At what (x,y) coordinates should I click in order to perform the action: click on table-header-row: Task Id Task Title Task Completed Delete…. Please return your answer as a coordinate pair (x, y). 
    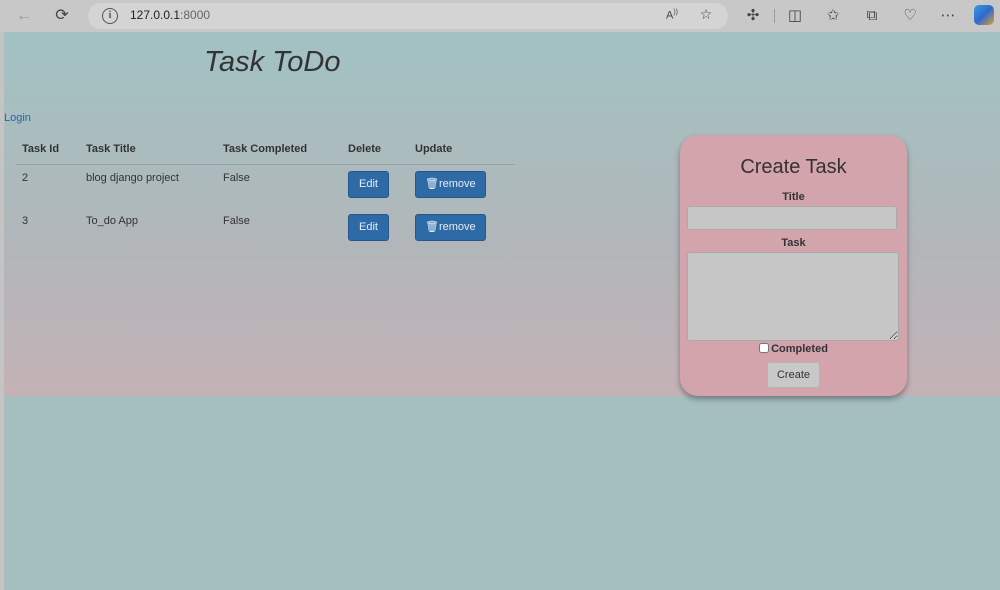
    Looking at the image, I should click on (265, 150).